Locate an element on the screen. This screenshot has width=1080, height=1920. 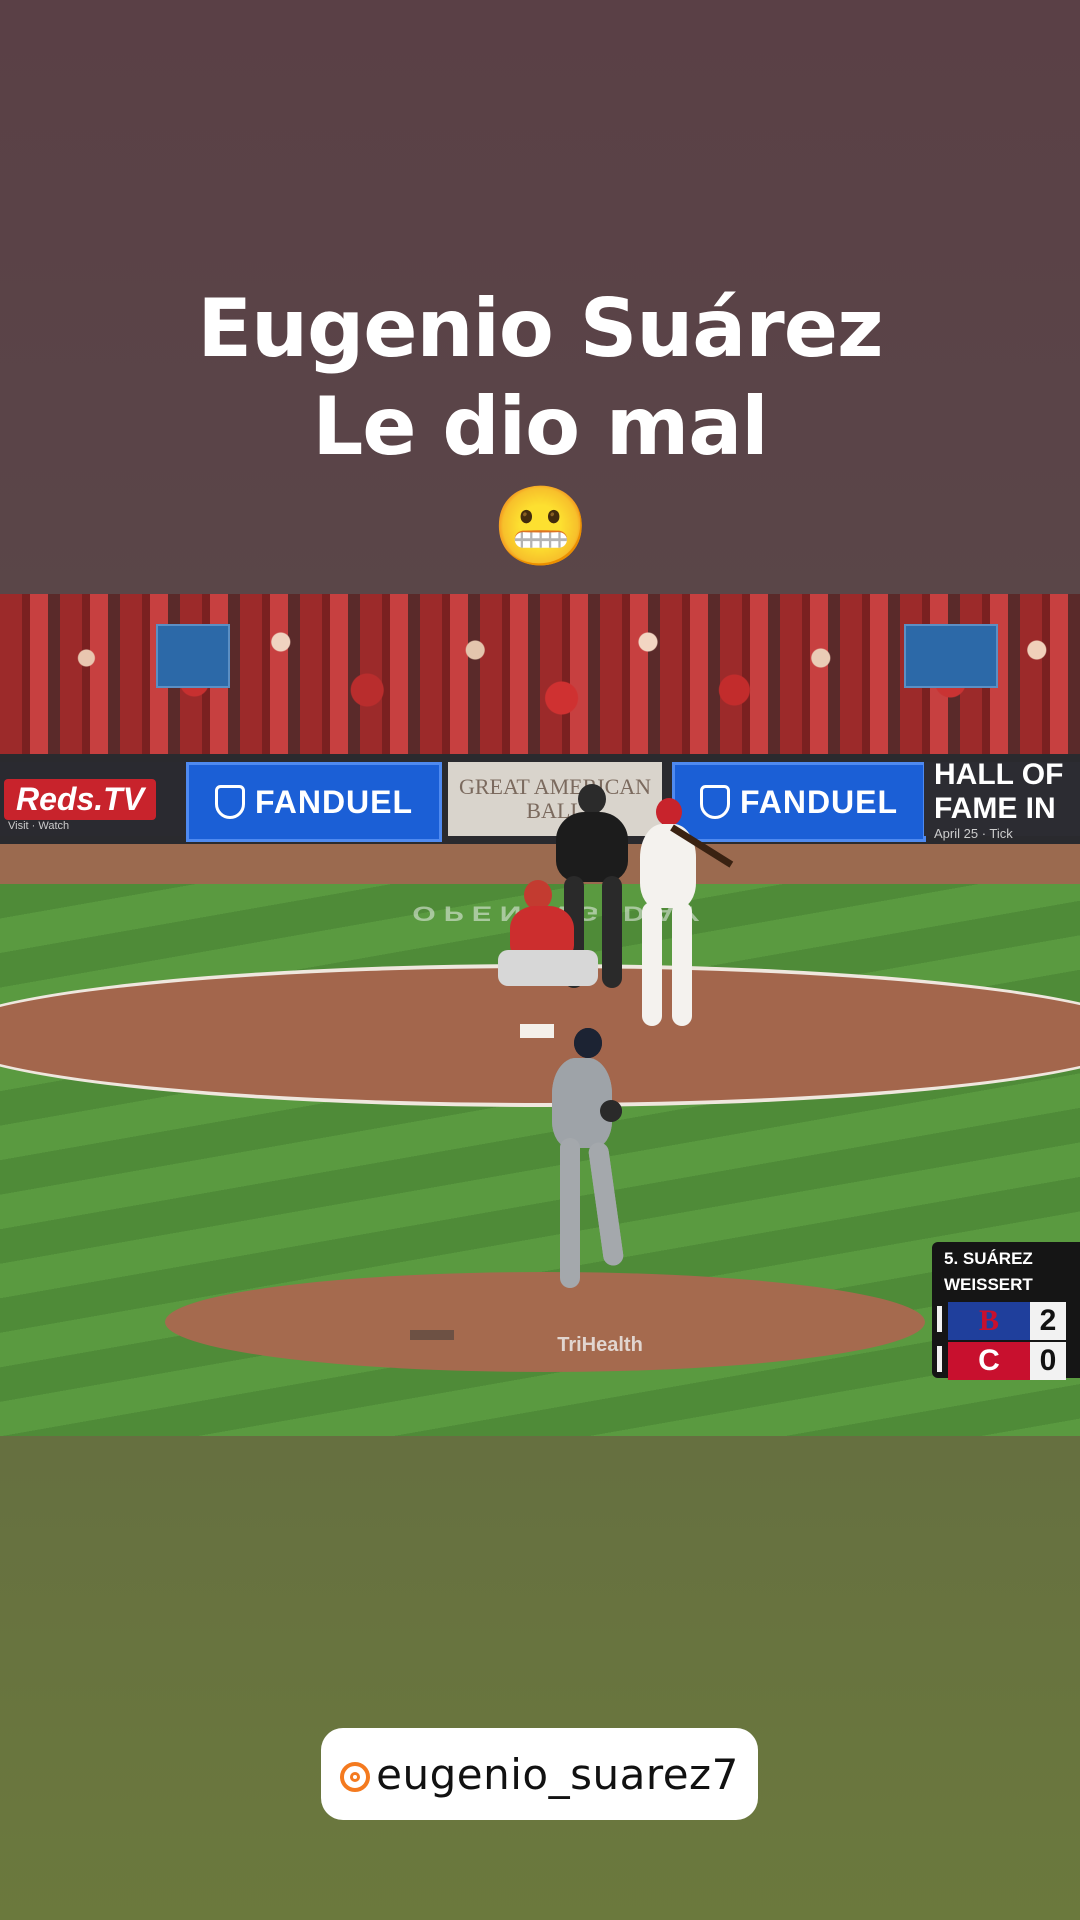
reds-tv-sub: Visit · Watch is located at coordinates (39, 826).